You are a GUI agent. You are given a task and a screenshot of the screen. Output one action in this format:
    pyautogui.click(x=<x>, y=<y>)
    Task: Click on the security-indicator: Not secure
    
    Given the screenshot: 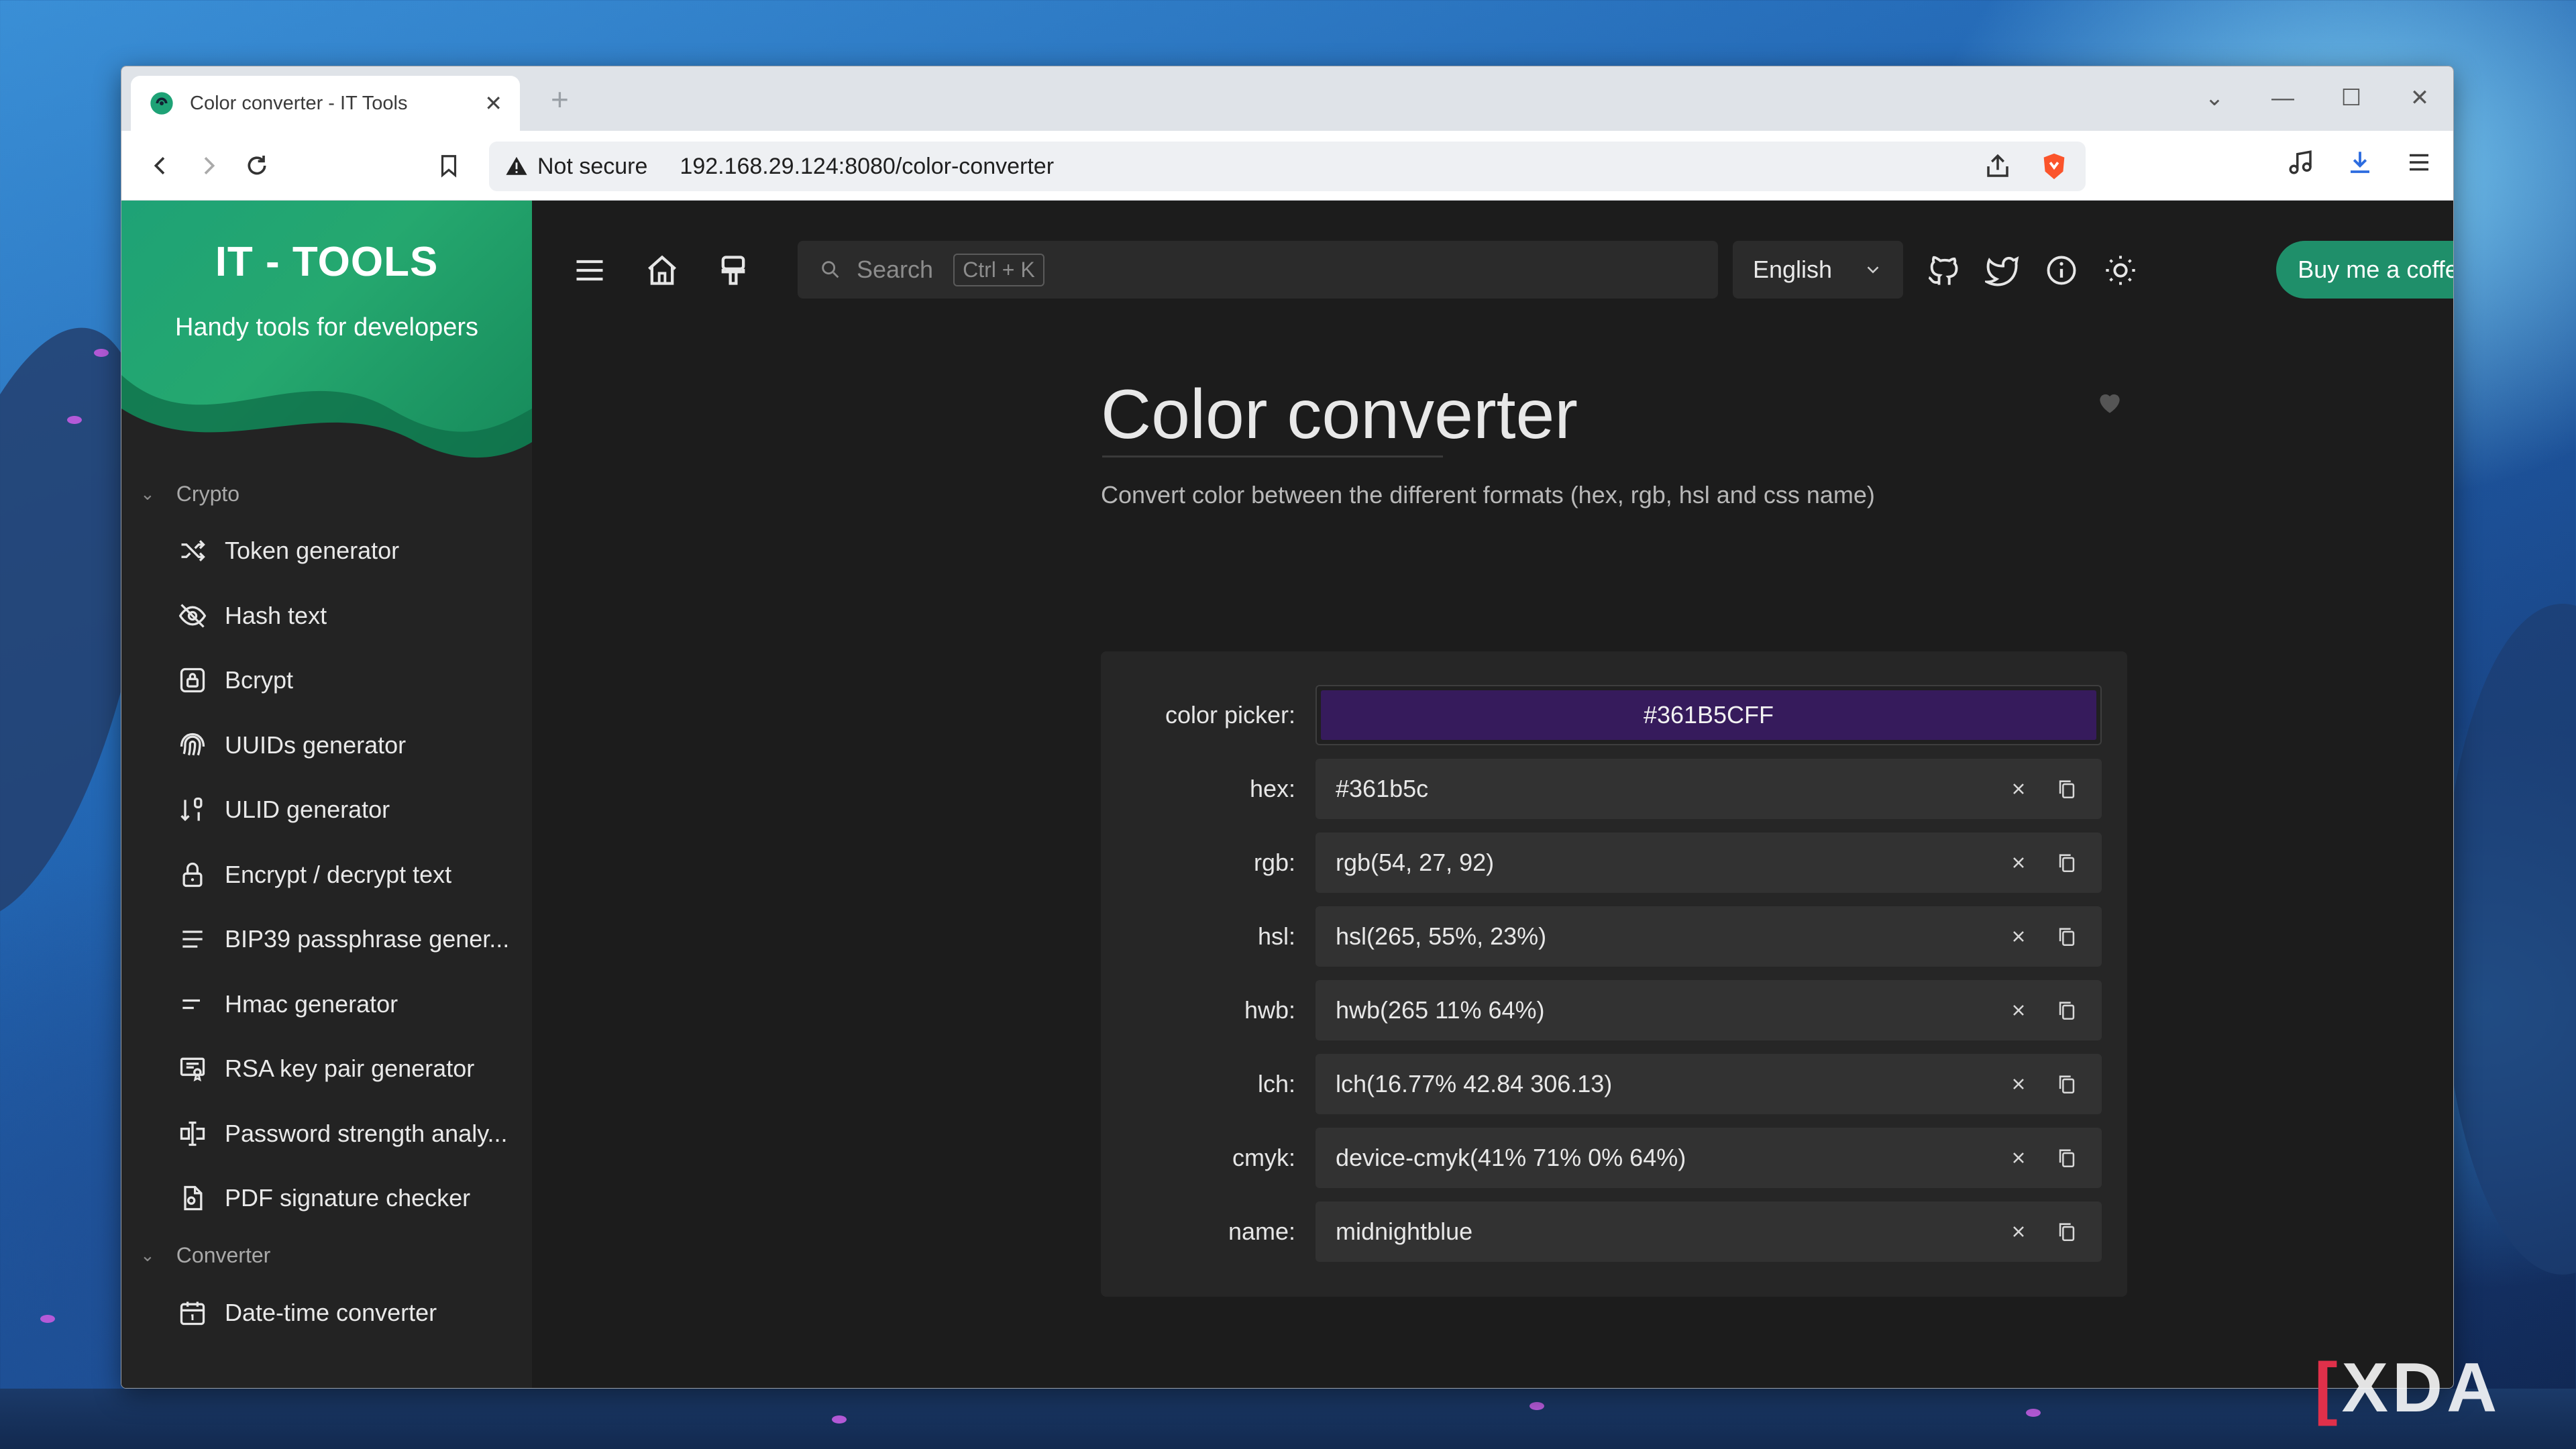 What is the action you would take?
    pyautogui.click(x=592, y=167)
    